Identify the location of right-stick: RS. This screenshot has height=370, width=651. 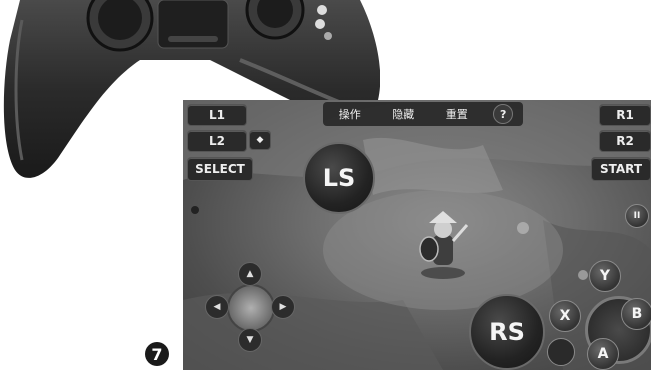
(507, 332).